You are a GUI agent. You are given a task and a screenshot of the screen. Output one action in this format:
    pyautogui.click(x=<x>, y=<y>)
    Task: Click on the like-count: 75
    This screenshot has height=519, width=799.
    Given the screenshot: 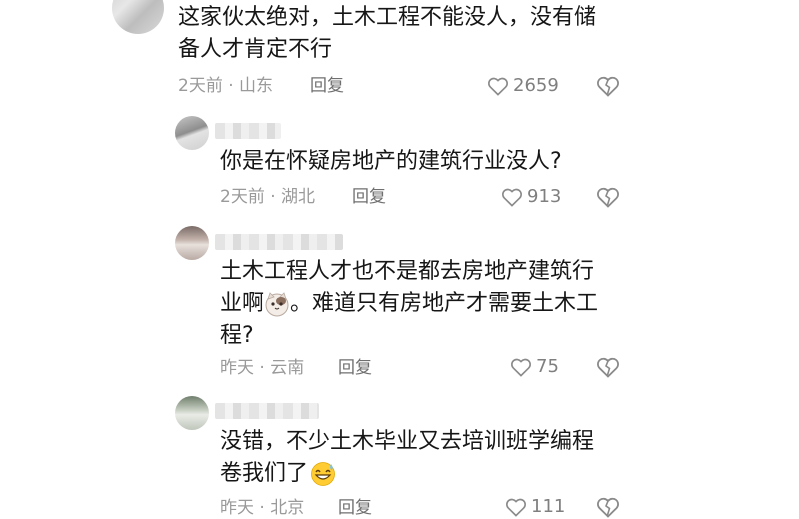 What is the action you would take?
    pyautogui.click(x=547, y=366)
    